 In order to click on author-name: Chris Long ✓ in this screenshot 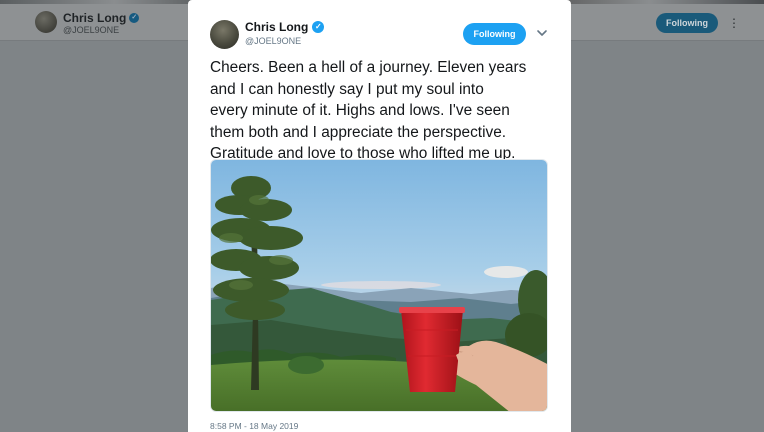, I will do `click(285, 27)`.